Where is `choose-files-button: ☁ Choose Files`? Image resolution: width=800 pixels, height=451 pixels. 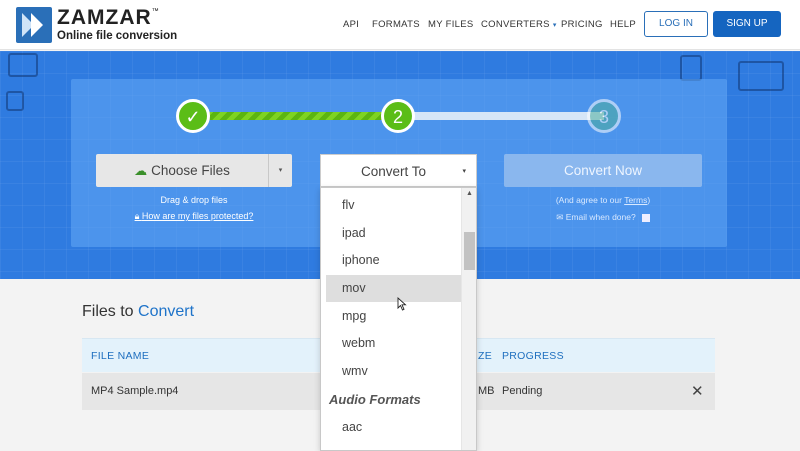 choose-files-button: ☁ Choose Files is located at coordinates (182, 170).